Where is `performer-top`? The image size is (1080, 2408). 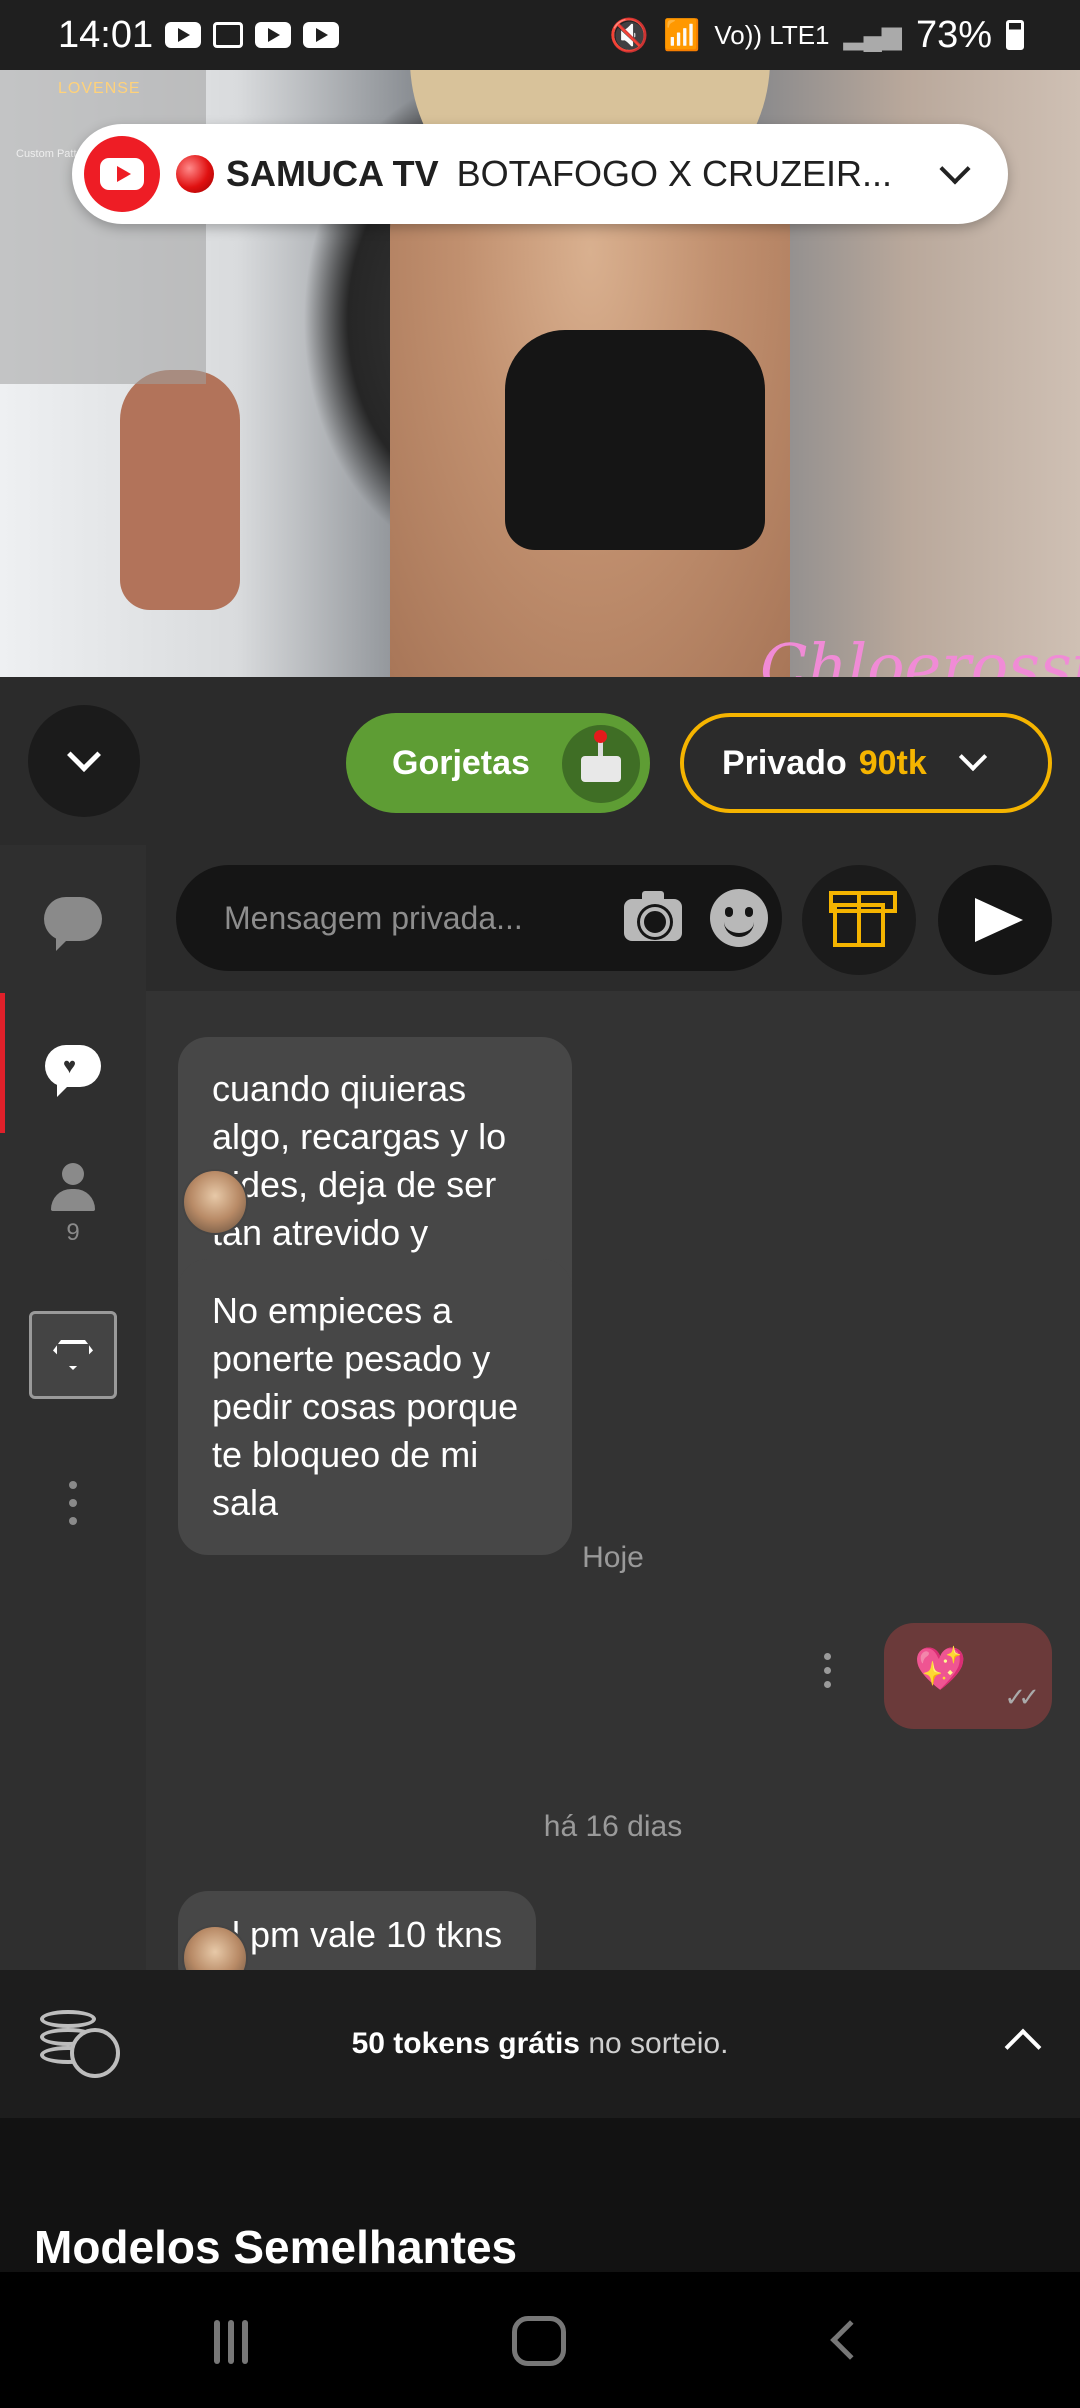
performer-top is located at coordinates (635, 440).